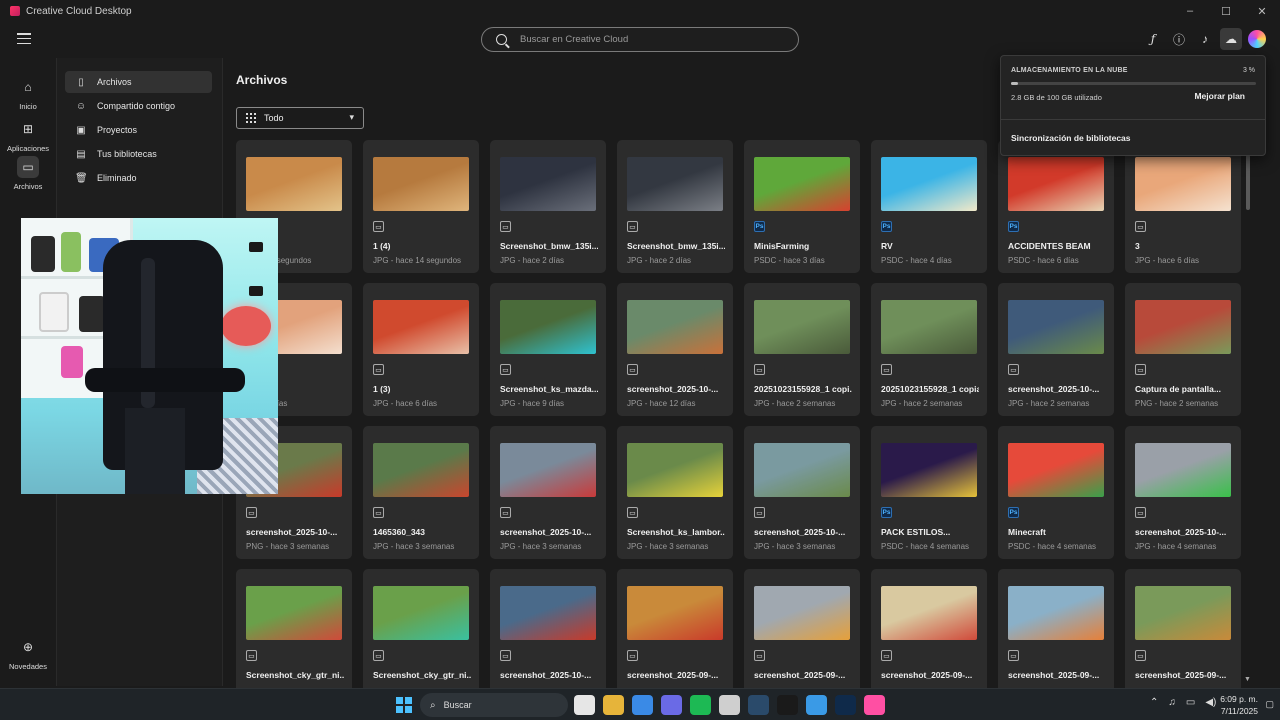 The image size is (1280, 720). What do you see at coordinates (28, 653) in the screenshot?
I see `rail-item-novedades: ⊕ Novedades` at bounding box center [28, 653].